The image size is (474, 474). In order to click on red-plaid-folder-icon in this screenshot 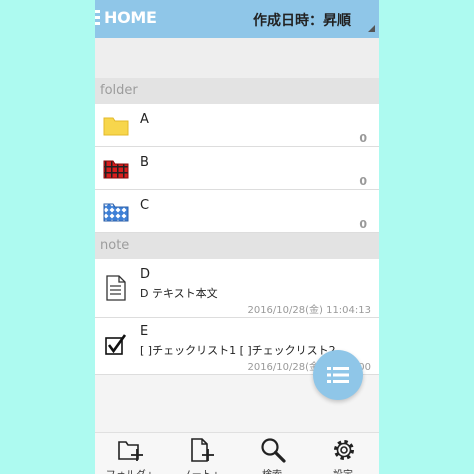, I will do `click(116, 169)`.